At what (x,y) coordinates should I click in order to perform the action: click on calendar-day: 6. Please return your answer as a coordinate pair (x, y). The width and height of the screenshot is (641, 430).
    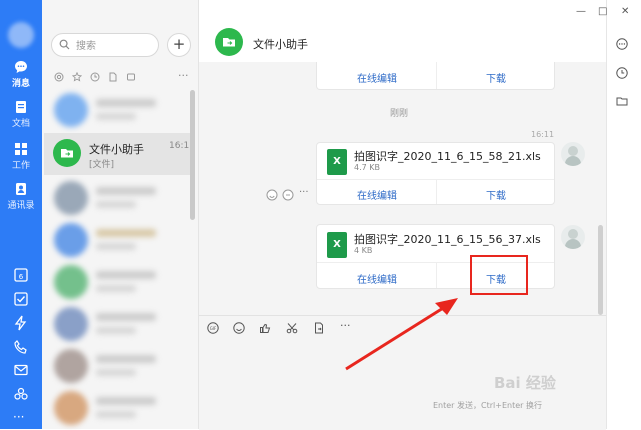
    Looking at the image, I should click on (21, 277).